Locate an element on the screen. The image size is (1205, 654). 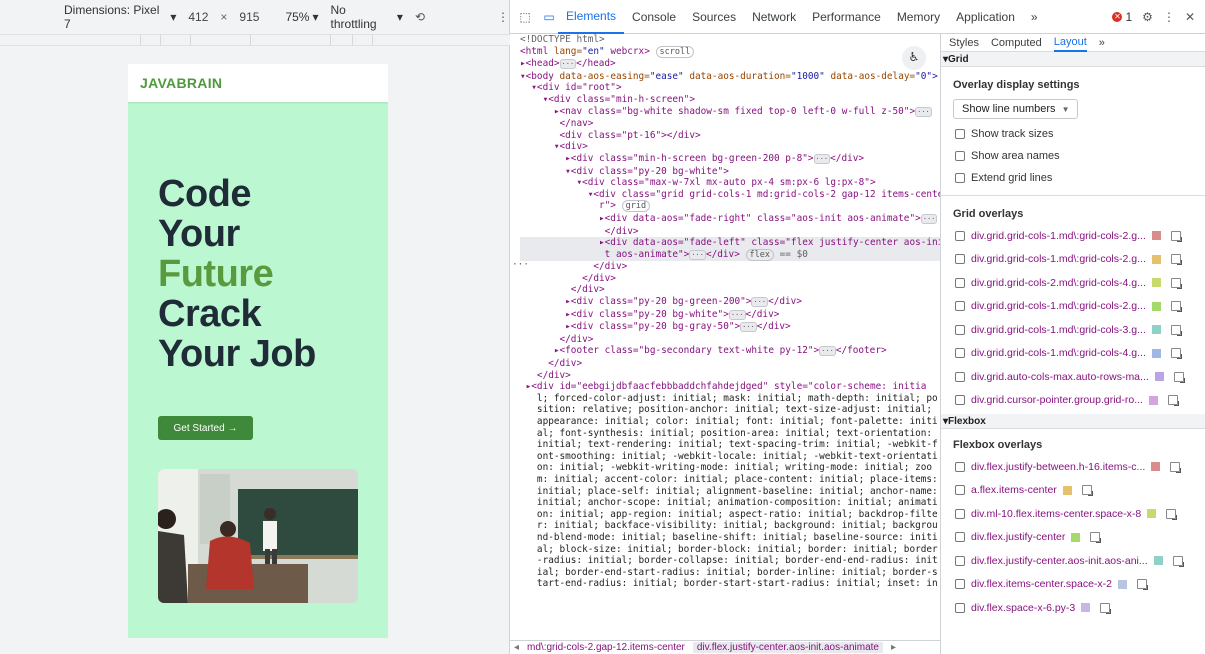
dom-line: ▾<div class="py-20 bg-white"> is located at coordinates (730, 172).